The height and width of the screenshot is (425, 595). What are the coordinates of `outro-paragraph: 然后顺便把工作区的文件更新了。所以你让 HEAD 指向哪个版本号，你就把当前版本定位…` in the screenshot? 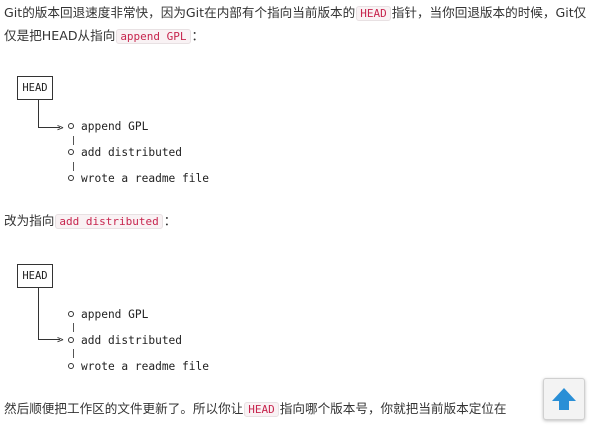 It's located at (274, 409).